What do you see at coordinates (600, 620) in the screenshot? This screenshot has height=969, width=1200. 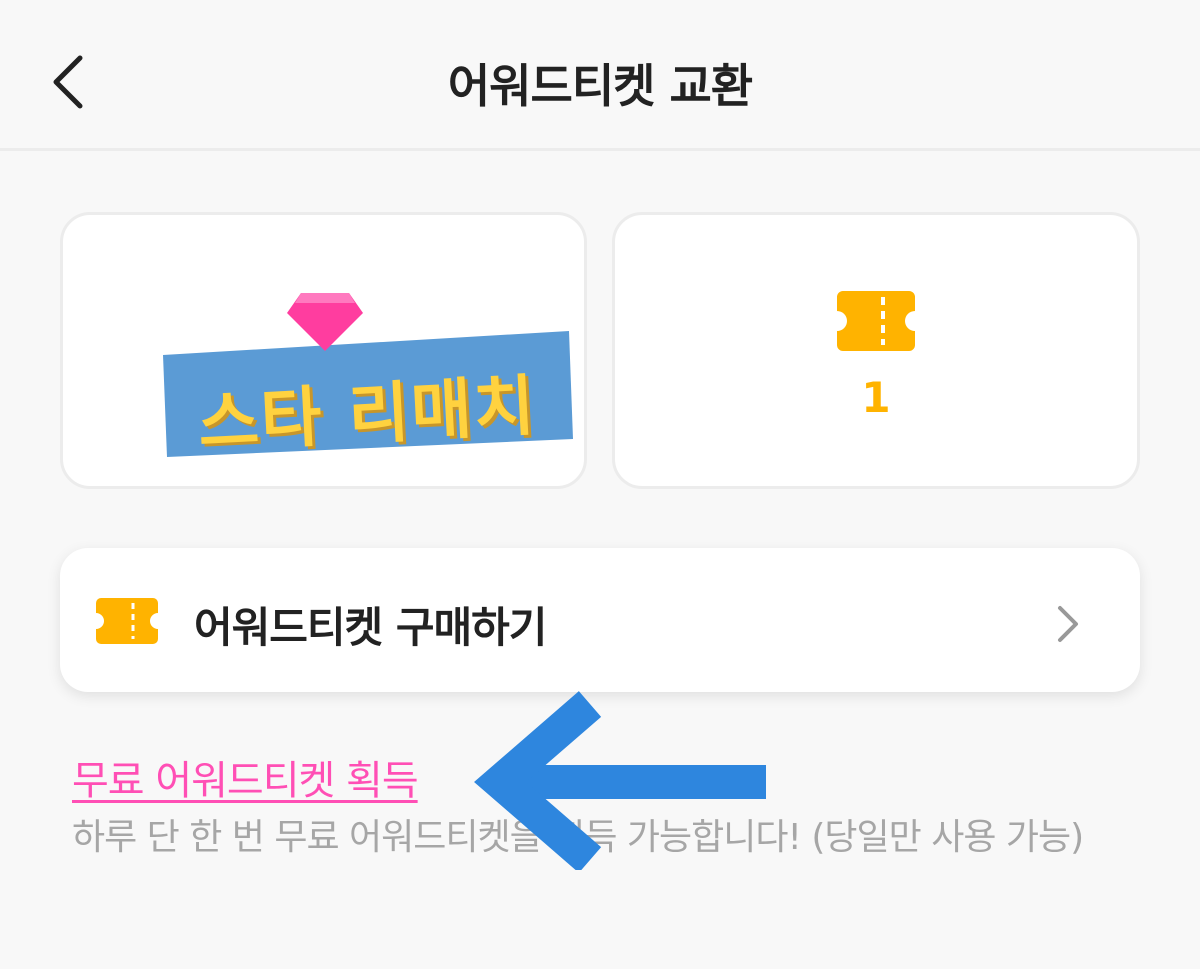 I see `buy-ticket-button: 어워드티켓 구매하기` at bounding box center [600, 620].